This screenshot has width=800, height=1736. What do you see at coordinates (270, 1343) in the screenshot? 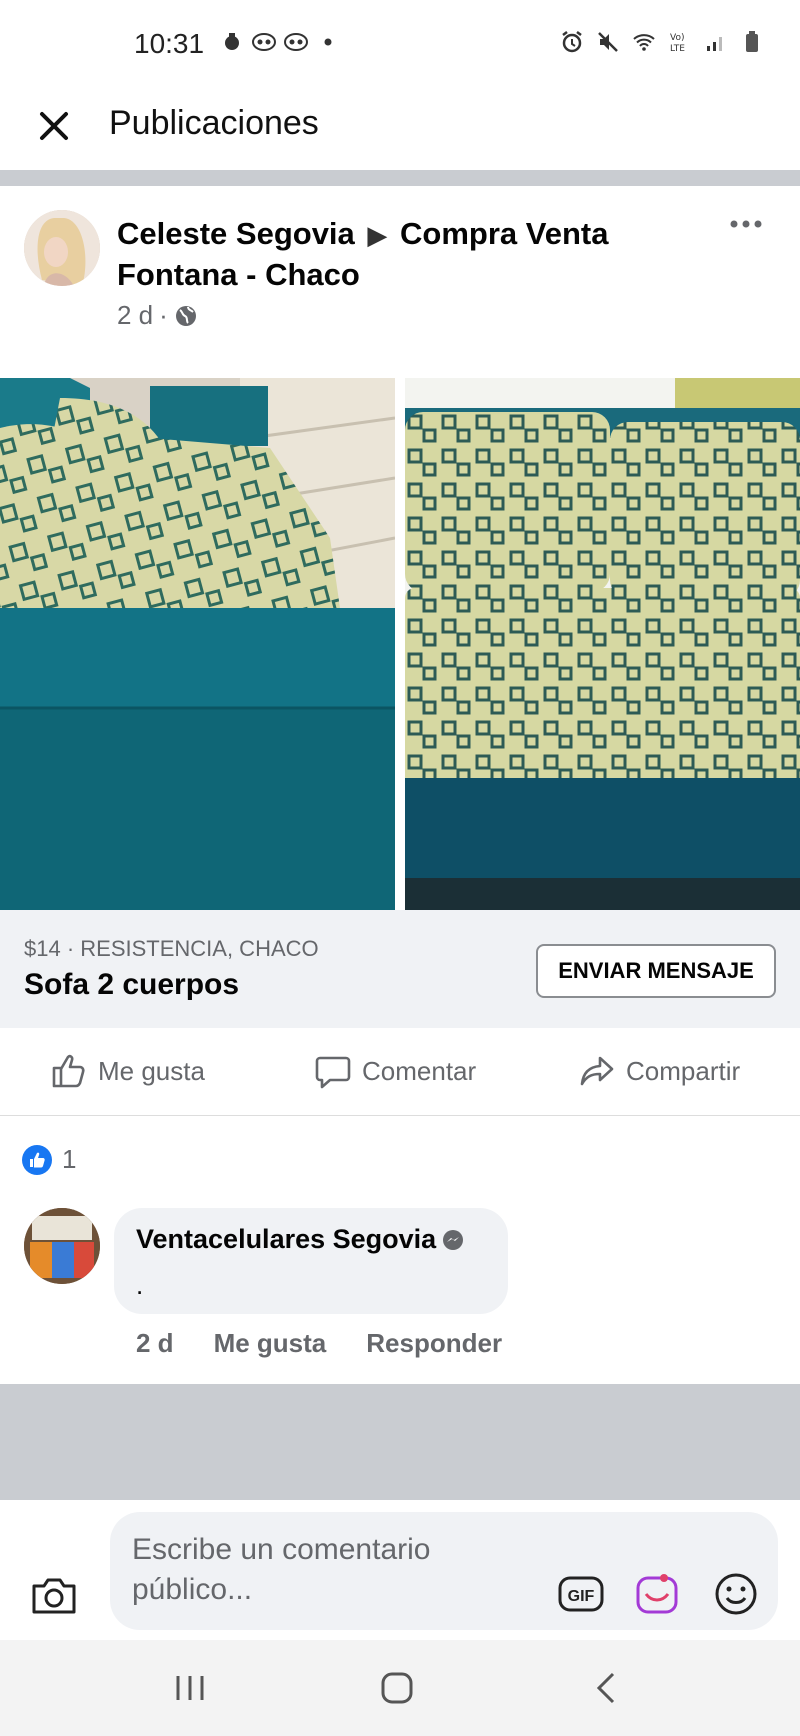
I see `comment-like-button: Me gusta` at bounding box center [270, 1343].